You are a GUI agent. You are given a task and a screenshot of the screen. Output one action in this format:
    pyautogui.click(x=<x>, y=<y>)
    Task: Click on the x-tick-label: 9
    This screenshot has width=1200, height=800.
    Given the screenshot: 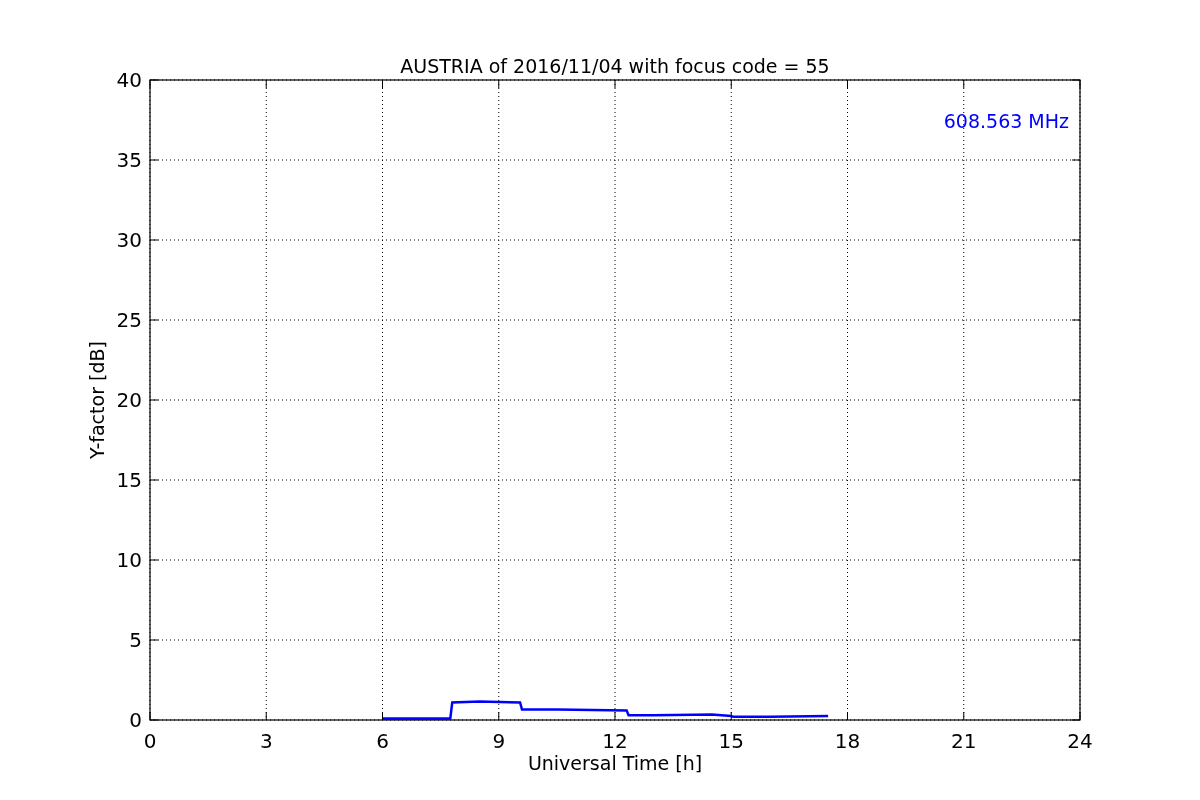 What is the action you would take?
    pyautogui.click(x=499, y=741)
    